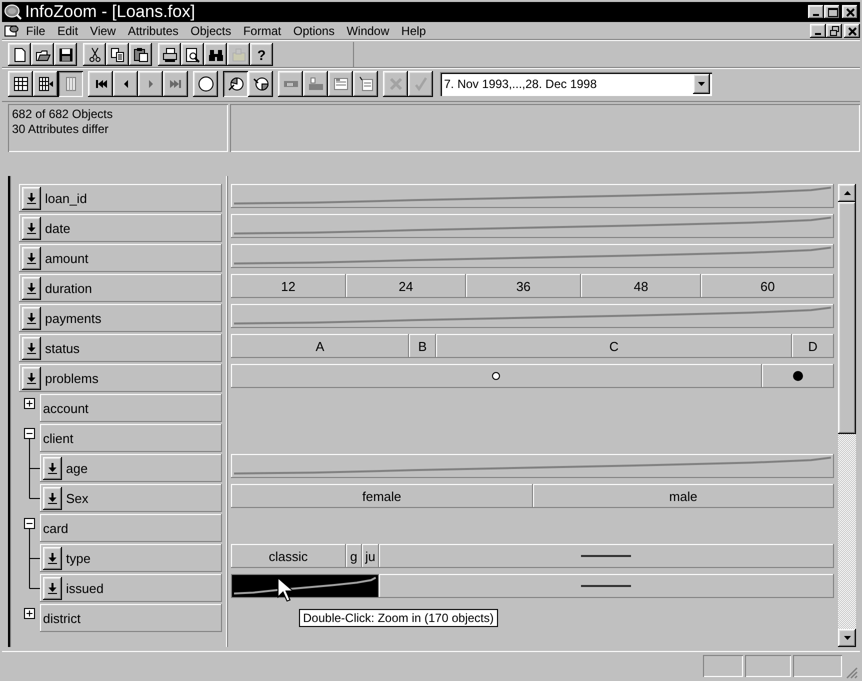  I want to click on scissors-icon, so click(94, 54).